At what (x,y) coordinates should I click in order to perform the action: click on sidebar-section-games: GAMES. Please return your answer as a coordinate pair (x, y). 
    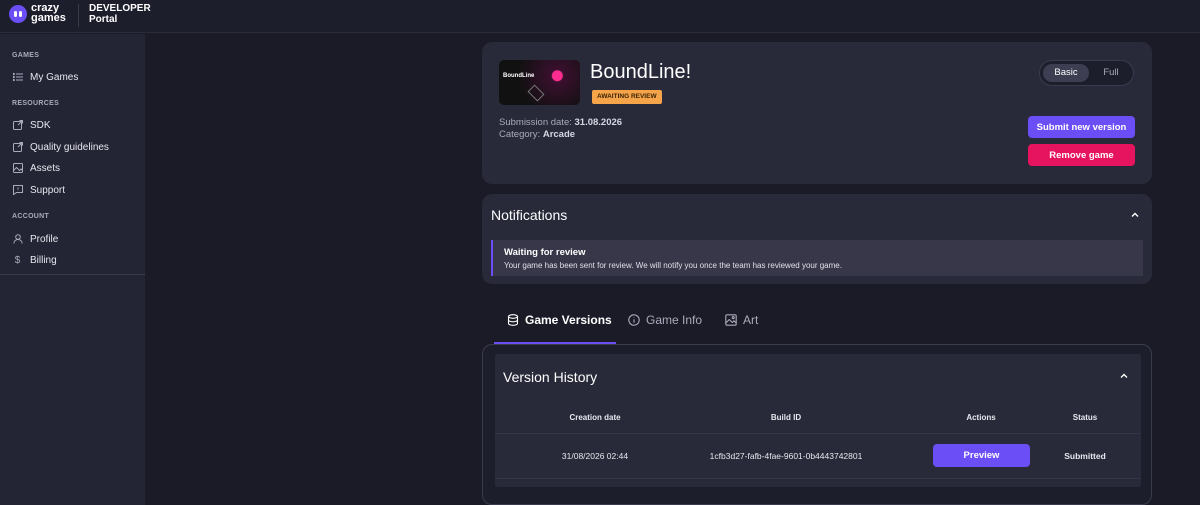
    Looking at the image, I should click on (26, 55).